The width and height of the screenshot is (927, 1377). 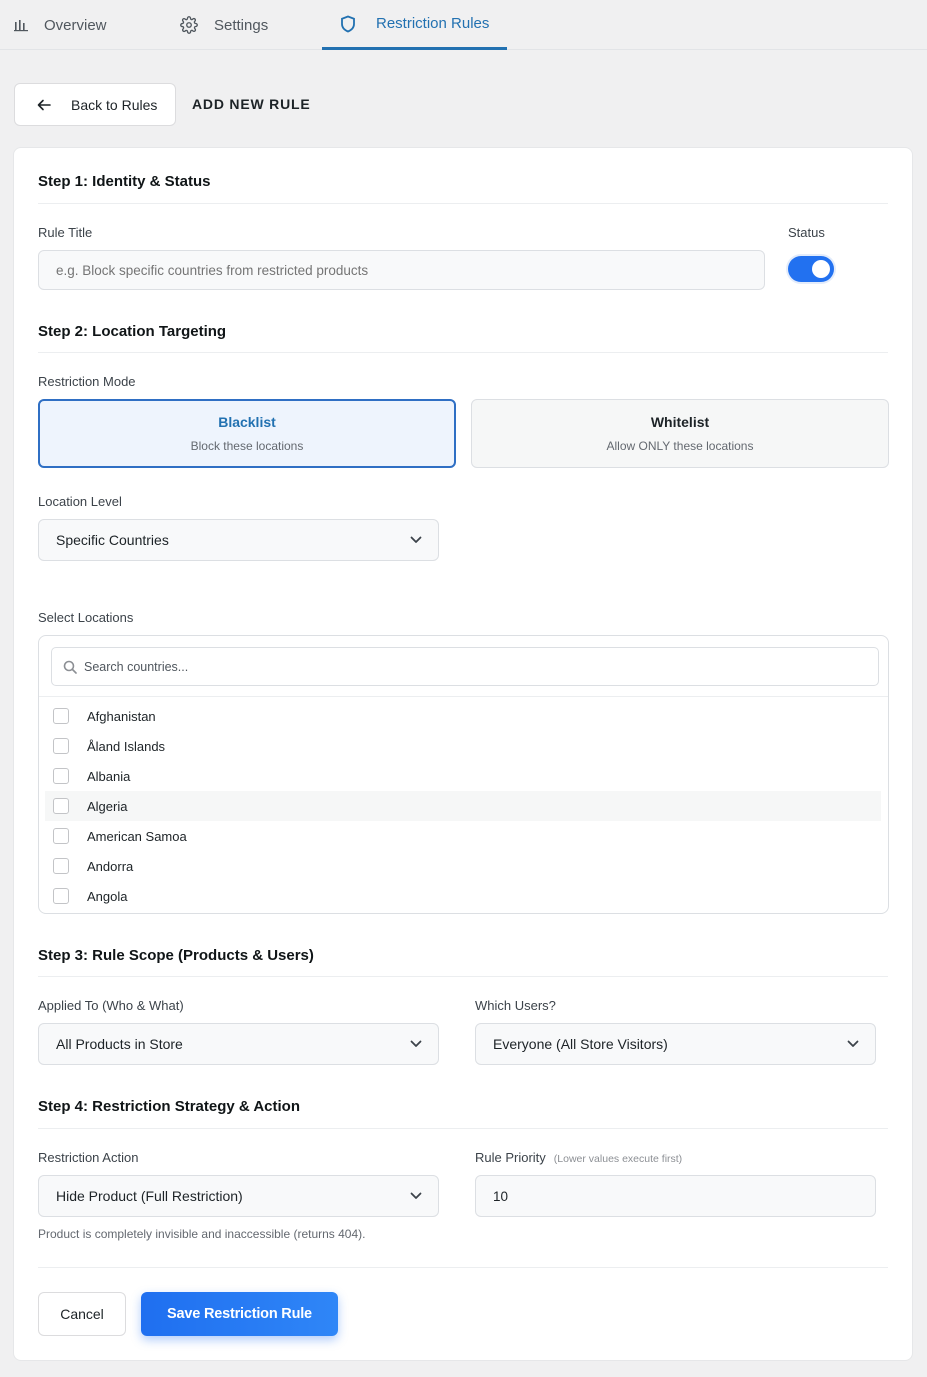 I want to click on tab-label: Overview, so click(x=75, y=25).